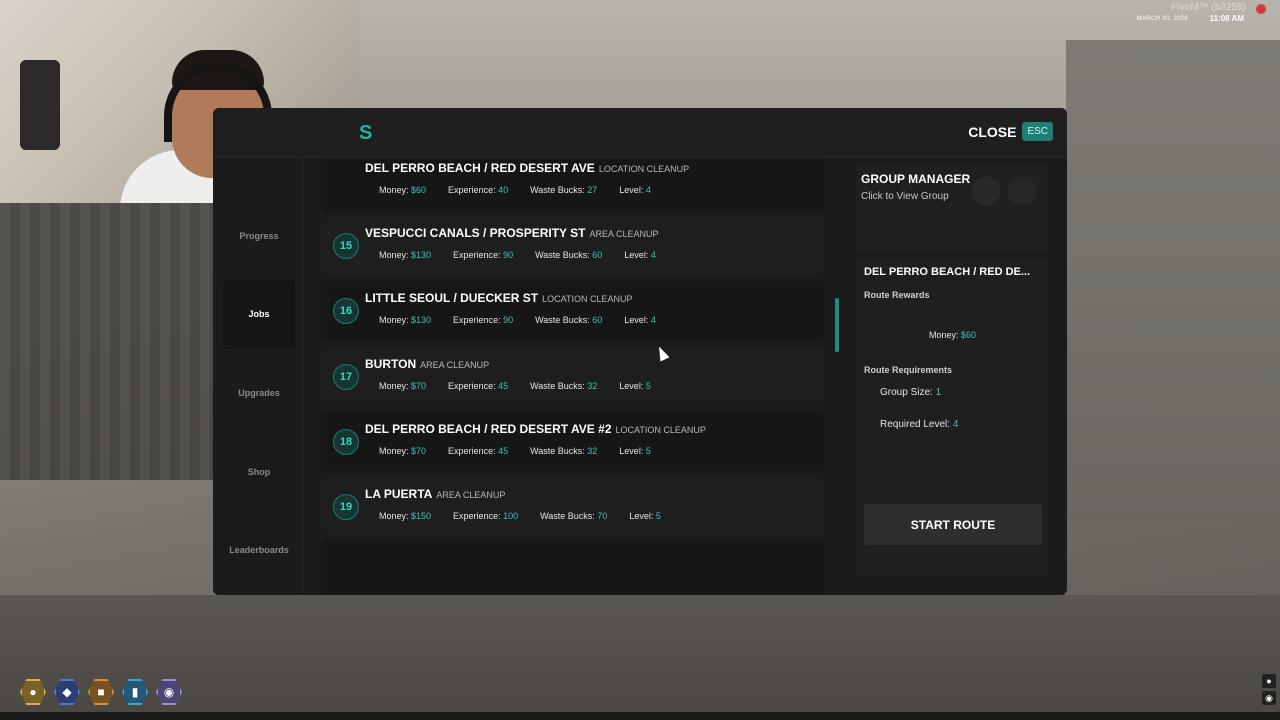 The image size is (1280, 720). I want to click on sidebar-item-shop: Shop, so click(259, 472).